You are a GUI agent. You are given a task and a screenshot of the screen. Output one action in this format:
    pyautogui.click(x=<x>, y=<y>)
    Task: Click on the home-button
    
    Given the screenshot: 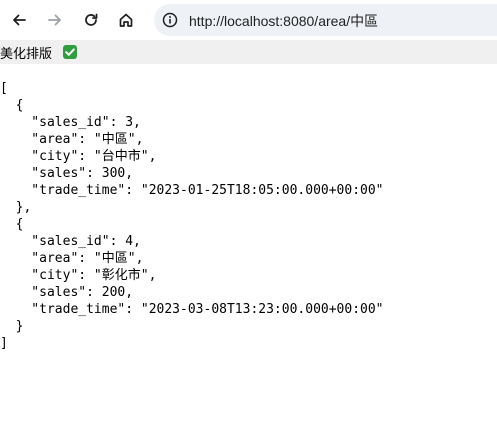 What is the action you would take?
    pyautogui.click(x=126, y=20)
    